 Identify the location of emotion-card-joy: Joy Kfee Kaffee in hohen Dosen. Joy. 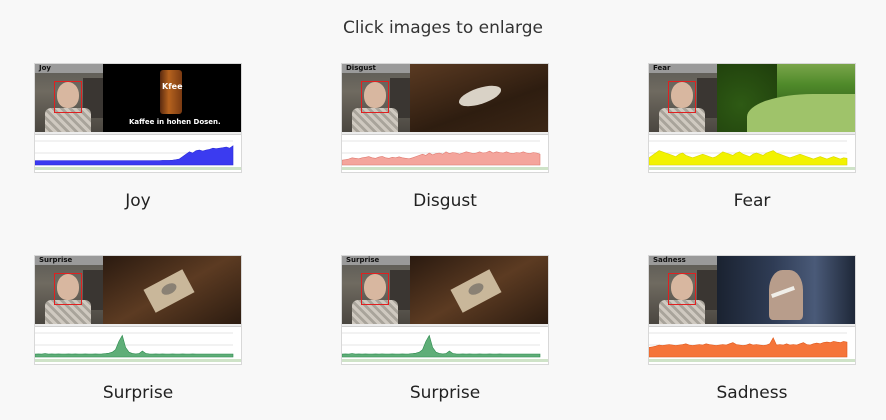
(138, 137).